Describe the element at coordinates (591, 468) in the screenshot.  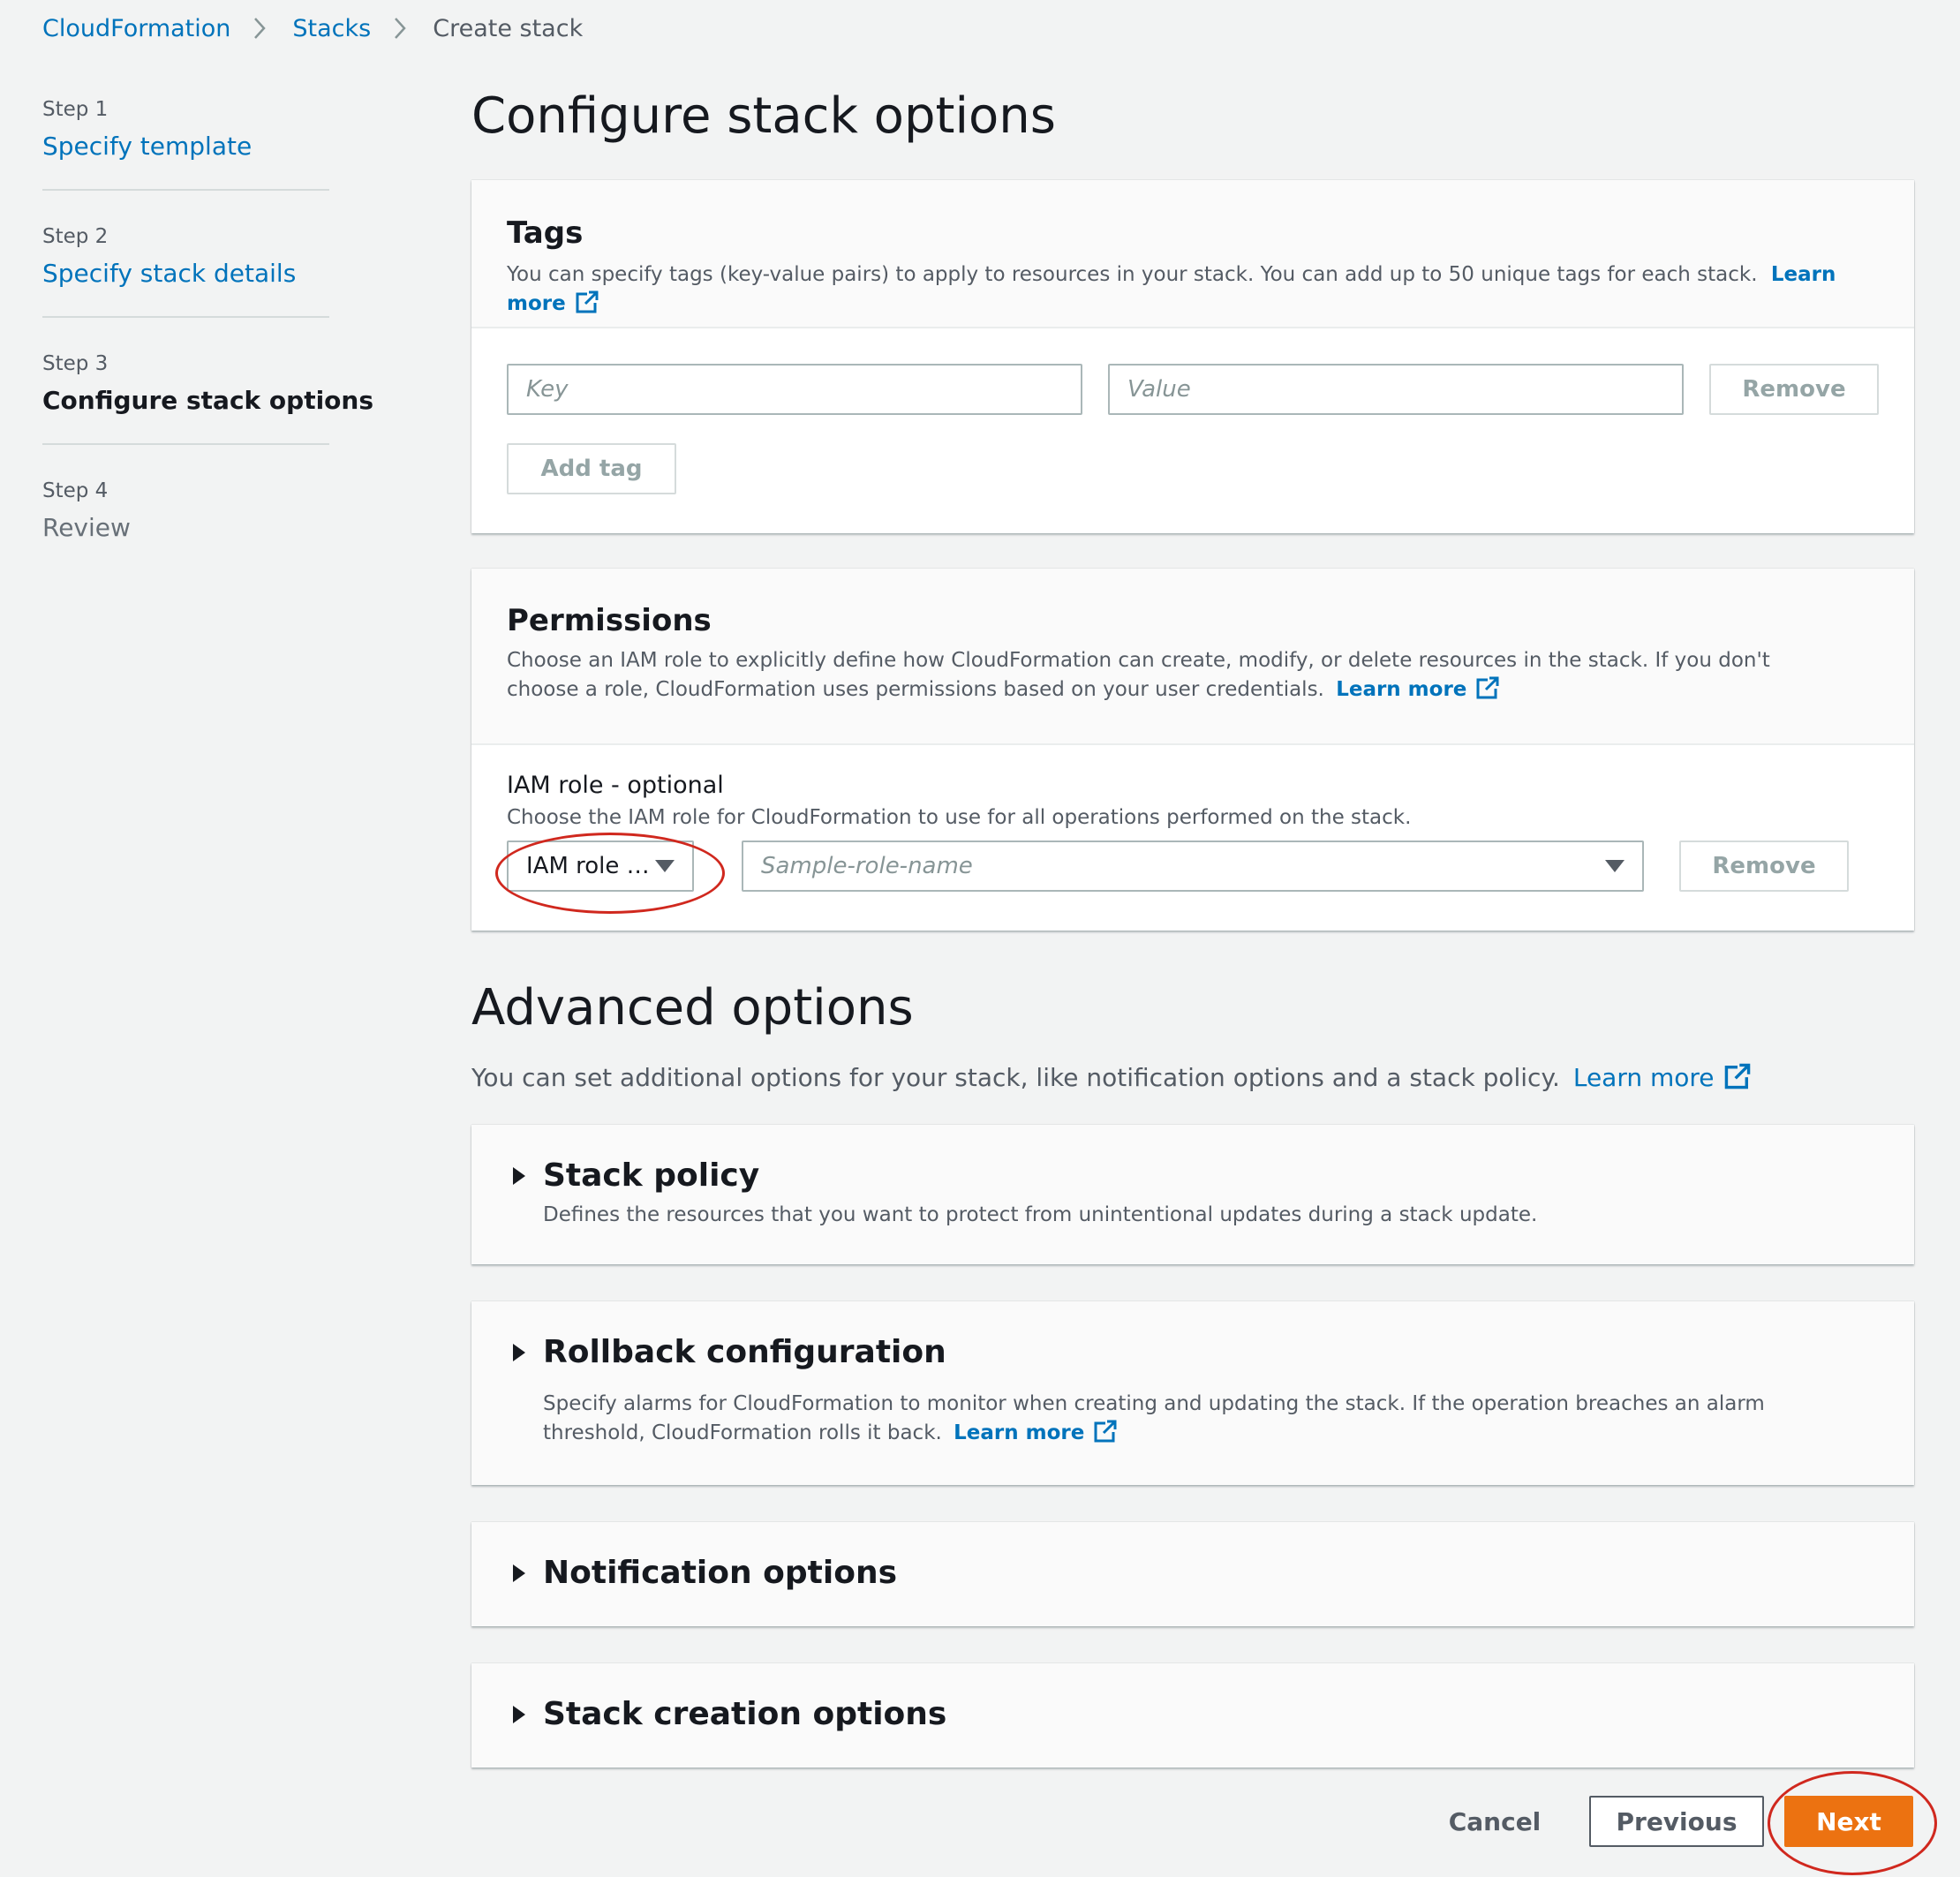
I see `add-tag-button: Add tag` at that location.